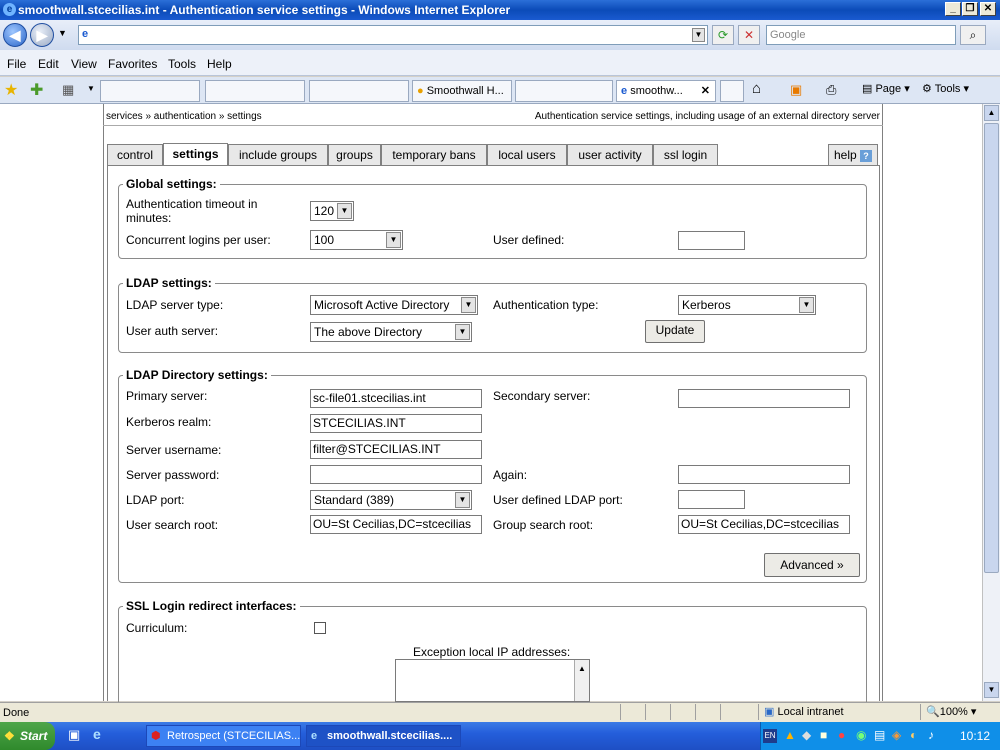 This screenshot has width=1000, height=750. I want to click on back-button: ◀, so click(15, 35).